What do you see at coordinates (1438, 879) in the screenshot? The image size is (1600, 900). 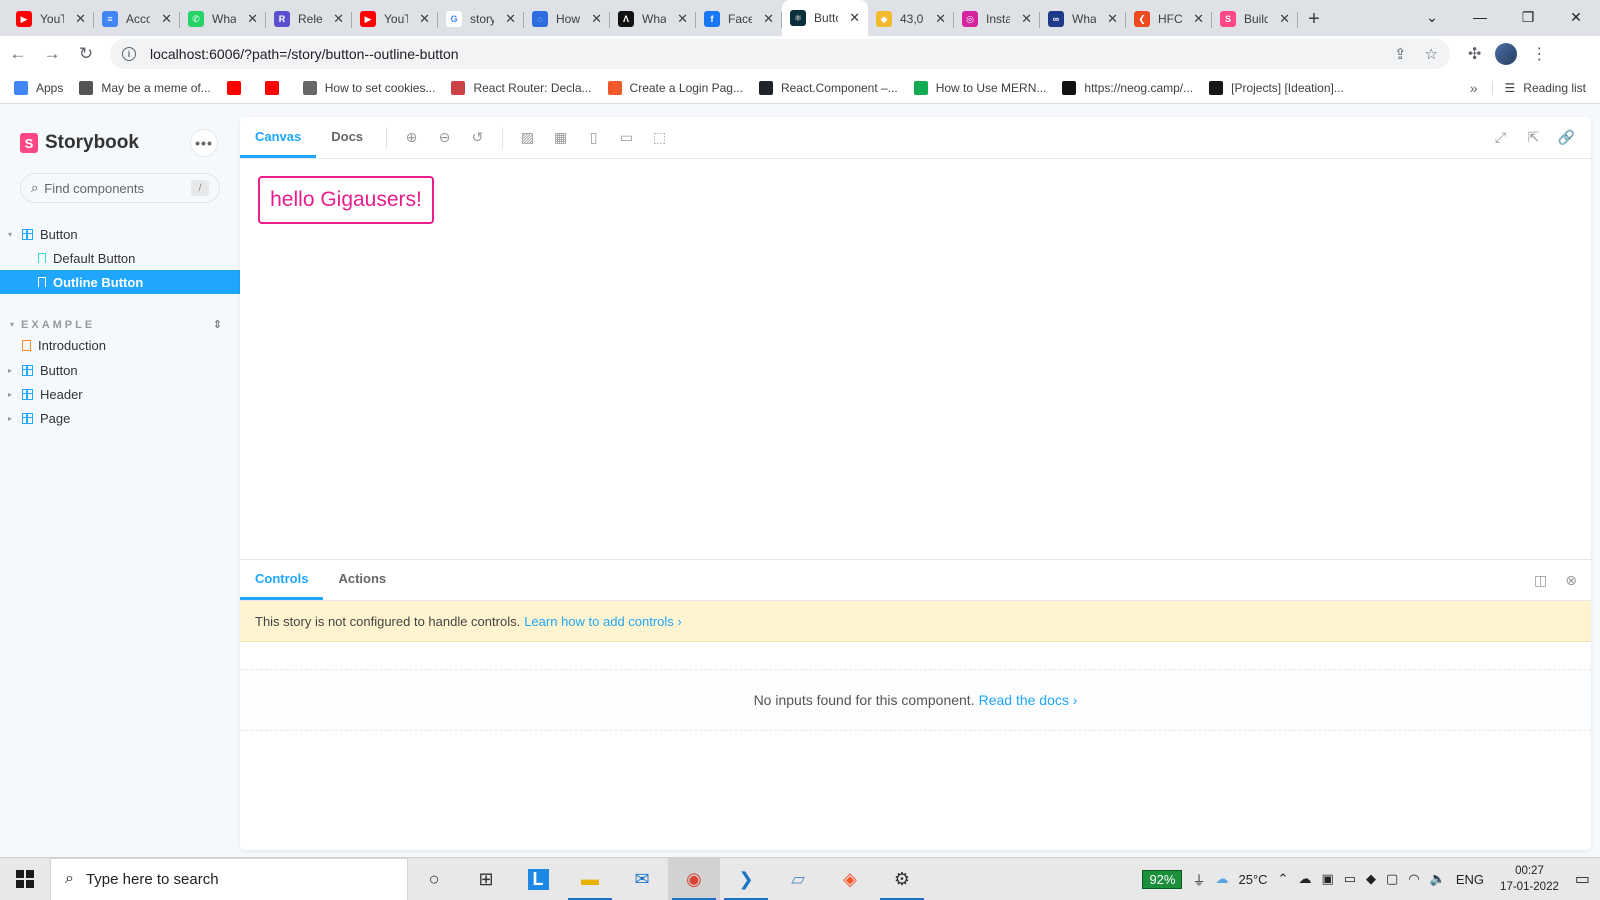 I see `volume-icon: 🔈` at bounding box center [1438, 879].